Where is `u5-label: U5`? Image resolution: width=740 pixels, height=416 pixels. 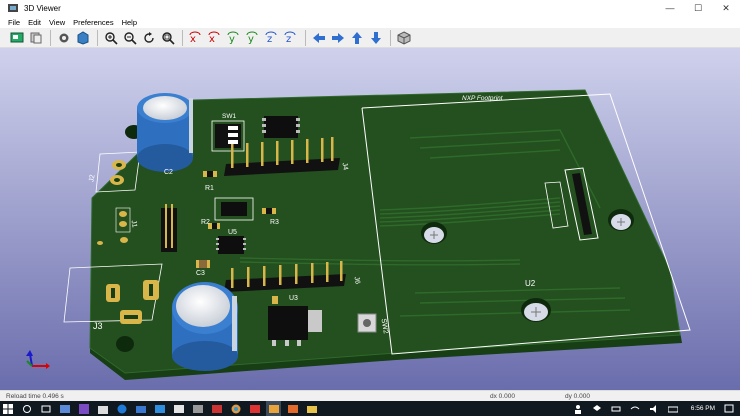 u5-label: U5 is located at coordinates (232, 232).